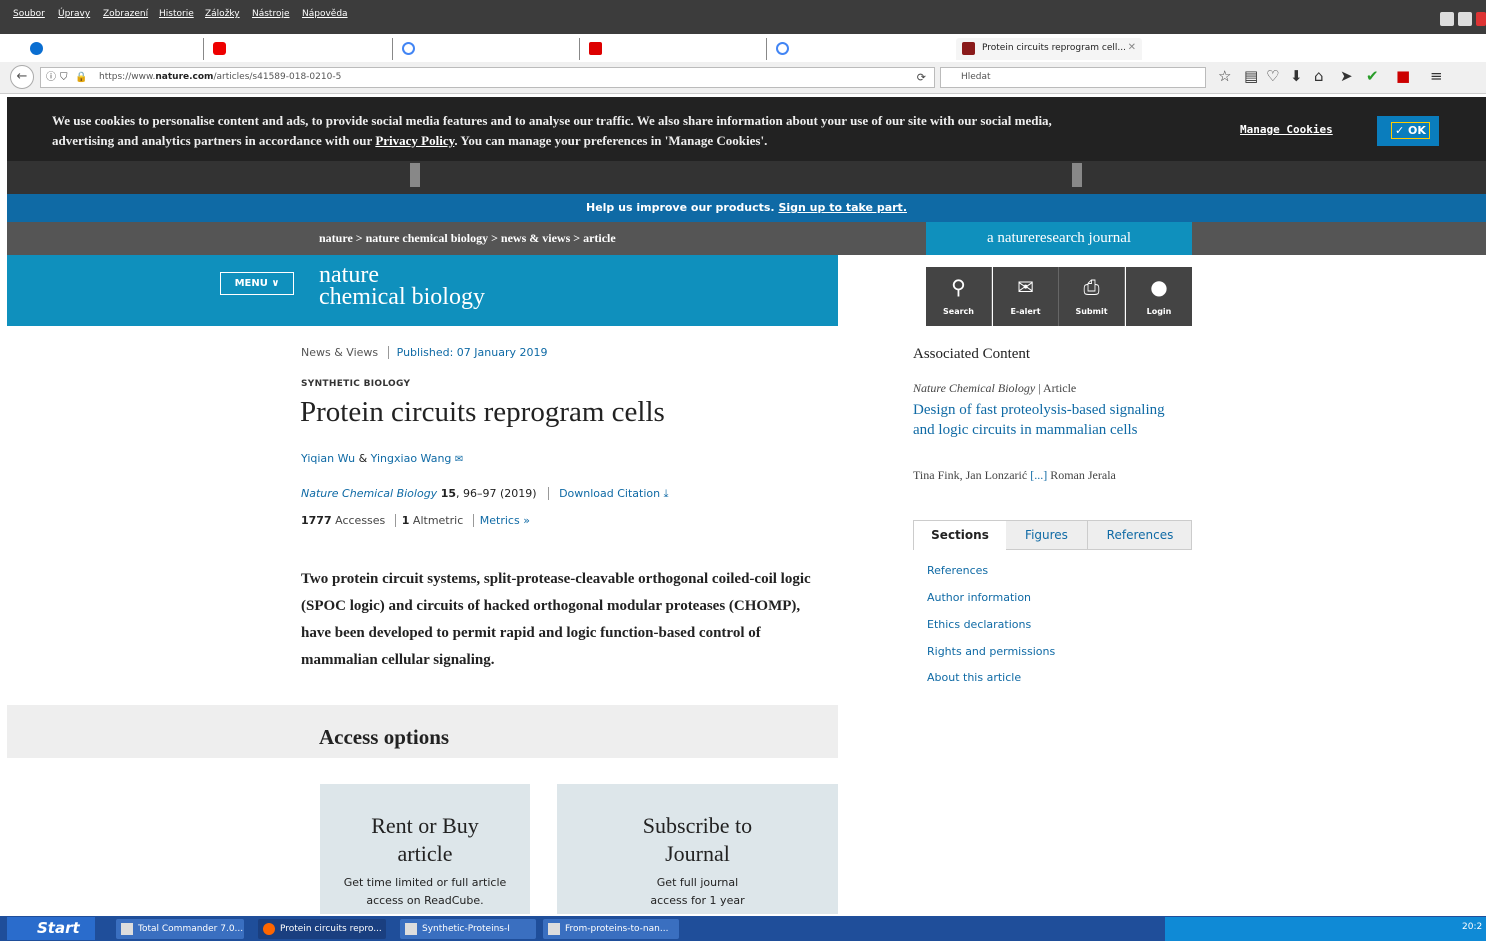 The height and width of the screenshot is (941, 1486). I want to click on google-icon, so click(782, 48).